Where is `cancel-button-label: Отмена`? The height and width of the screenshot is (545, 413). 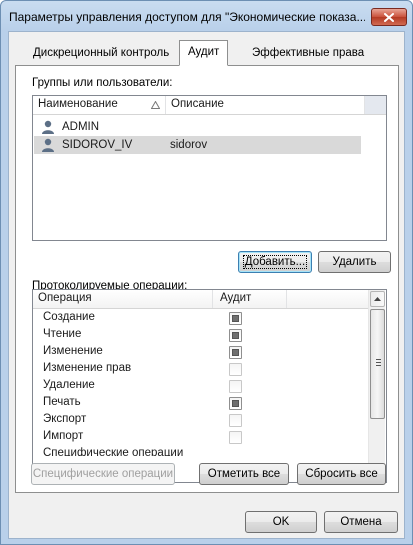
cancel-button-label: Отмена is located at coordinates (361, 522).